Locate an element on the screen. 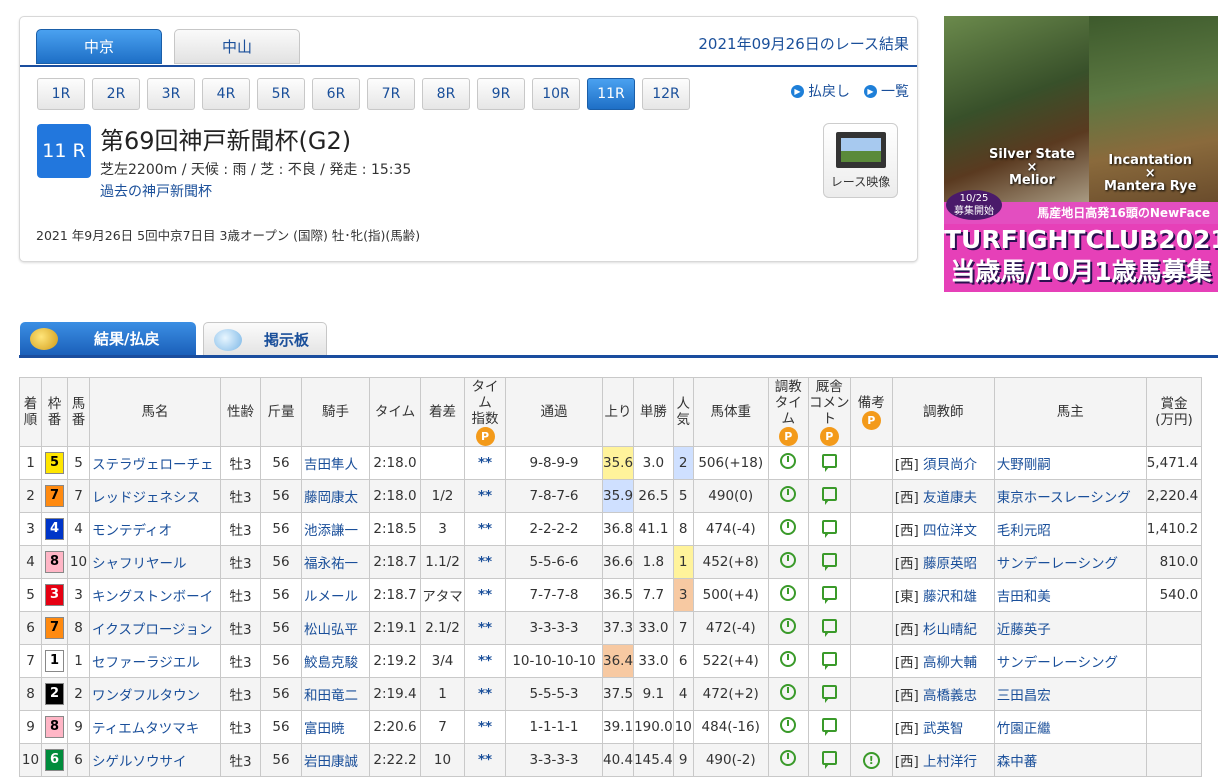  jockey-link: 藤岡康太 is located at coordinates (331, 498).